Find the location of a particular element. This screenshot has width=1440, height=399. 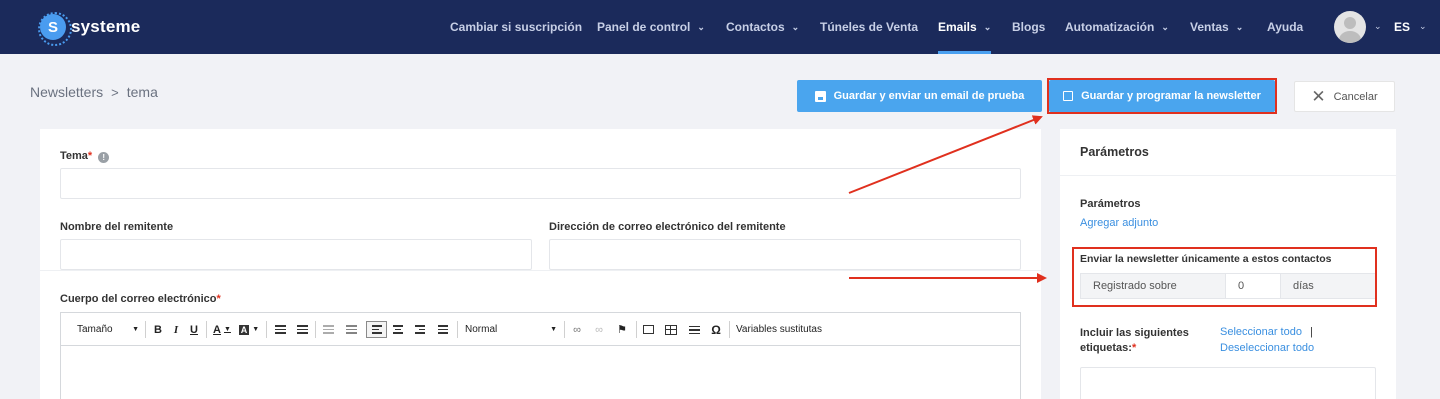

special-character-icon: Ω is located at coordinates (716, 329).